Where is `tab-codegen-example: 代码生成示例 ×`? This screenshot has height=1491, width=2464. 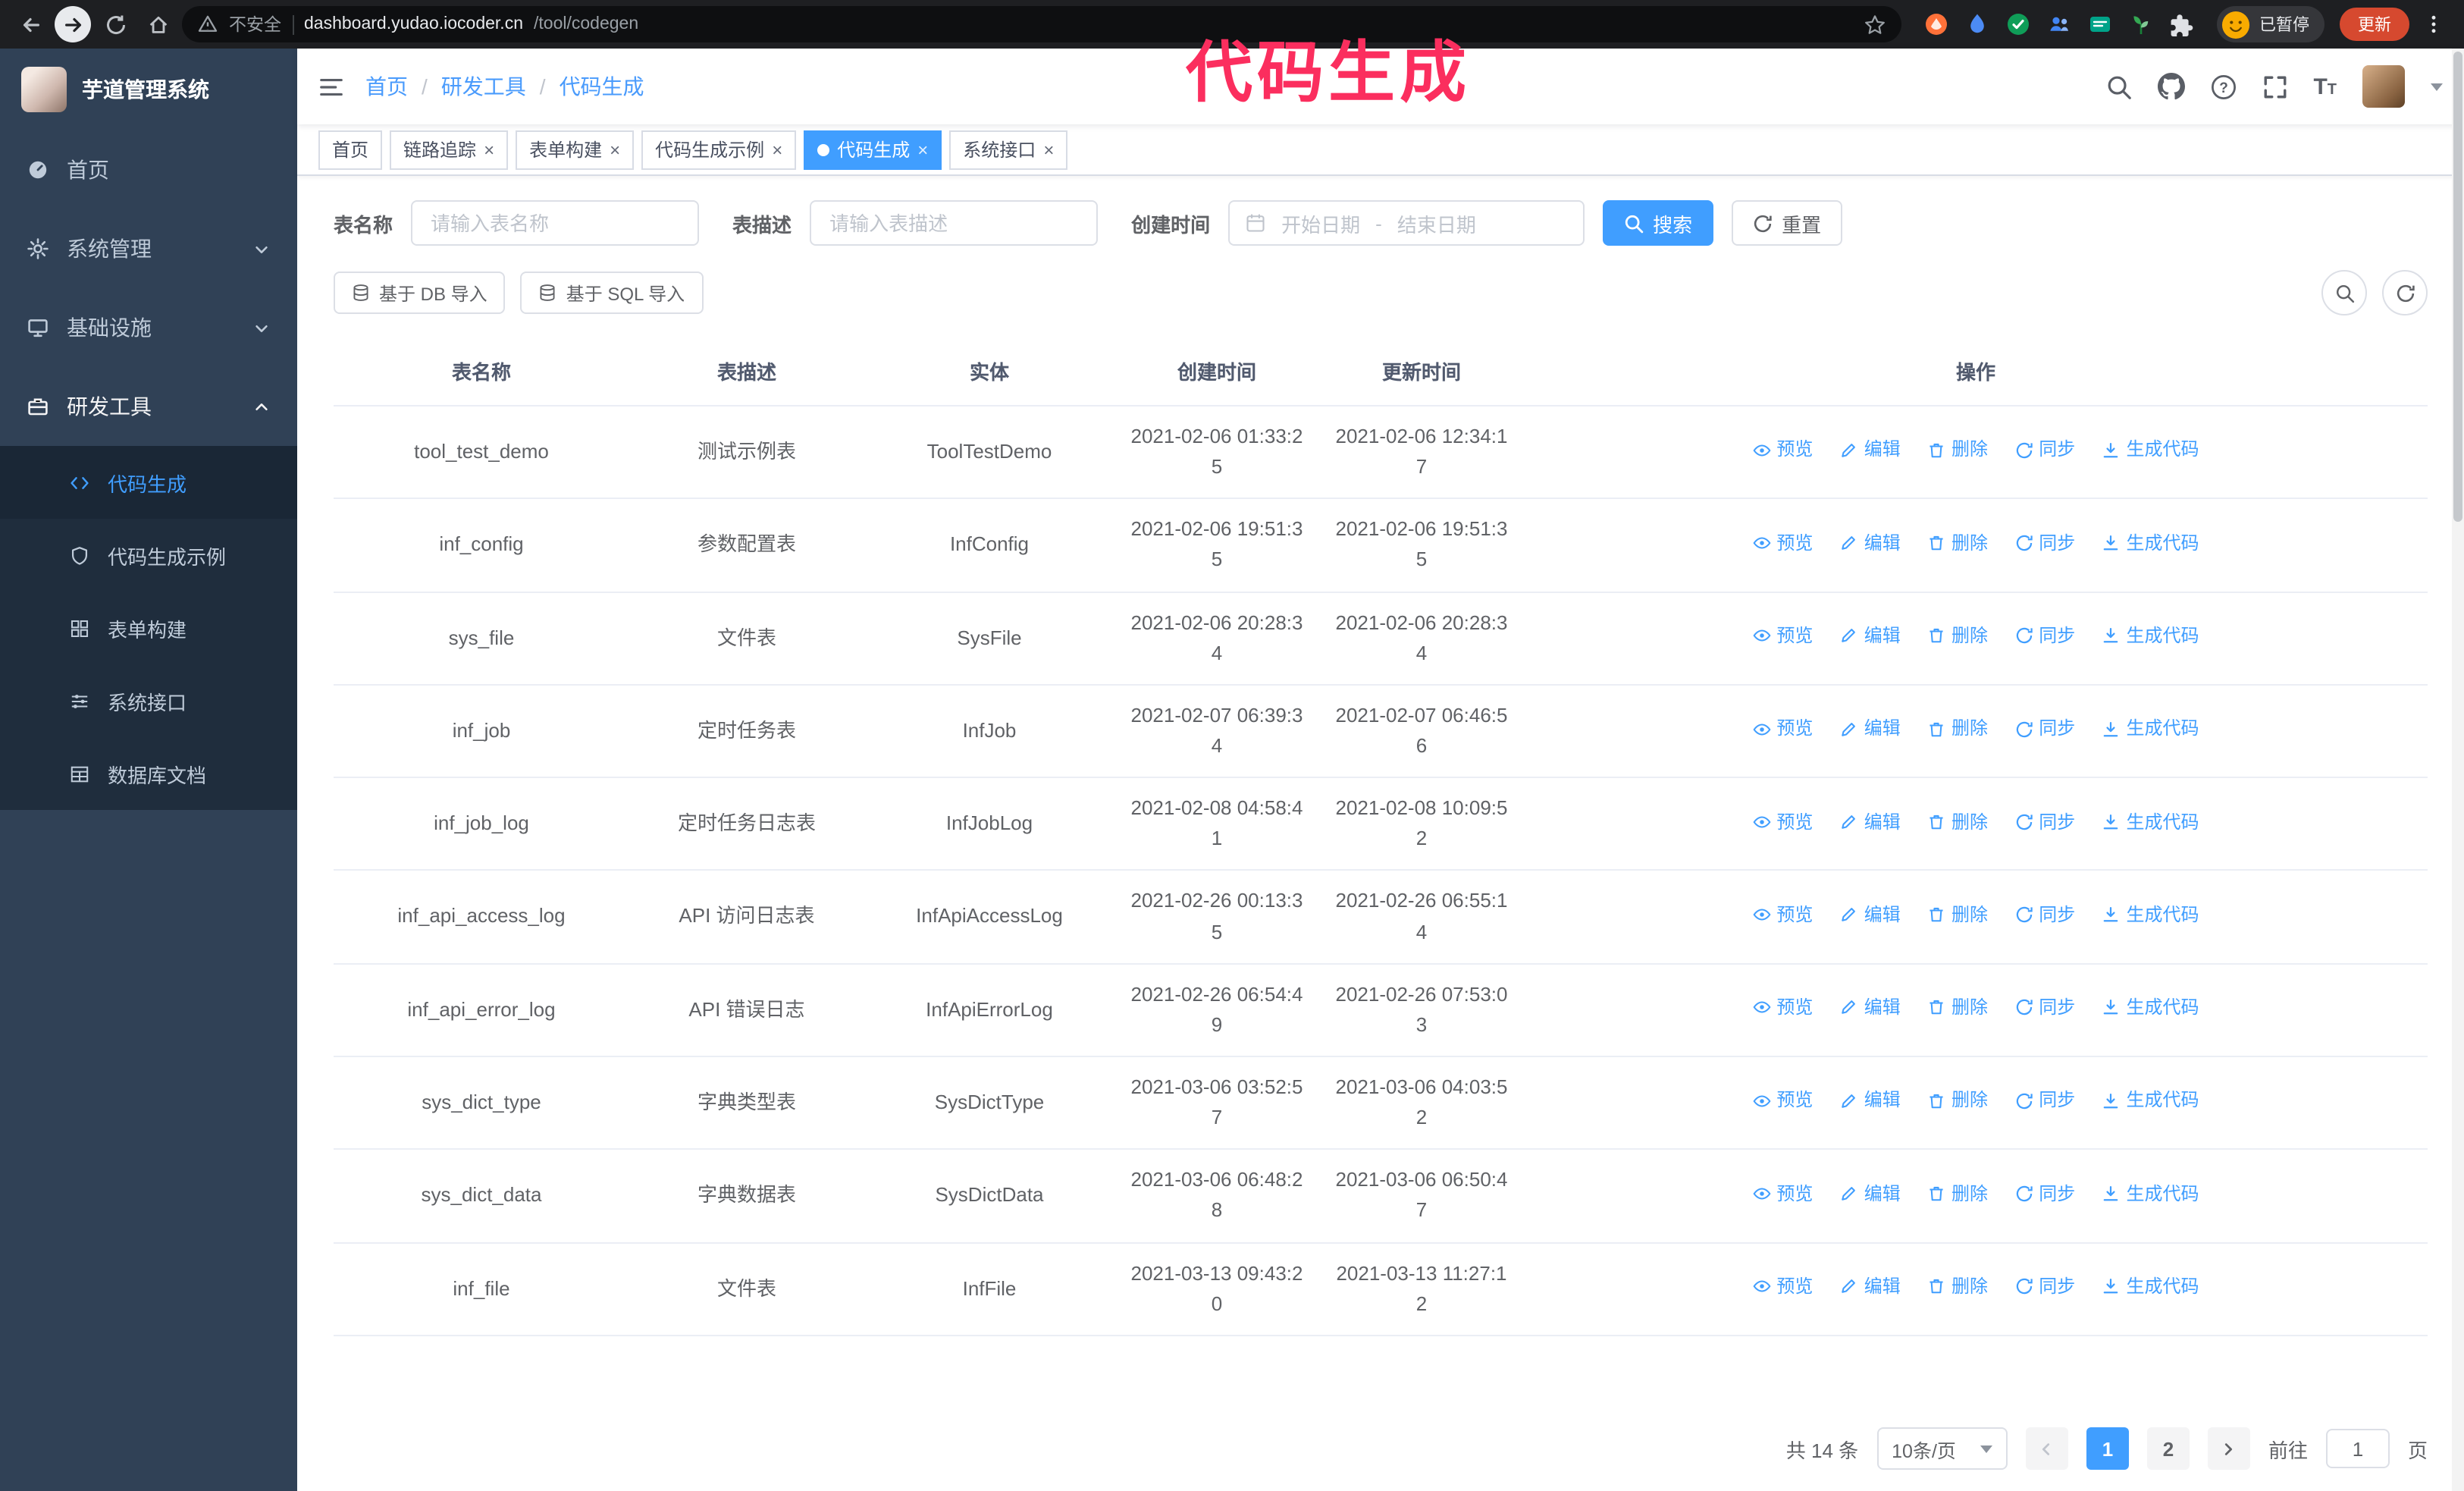 tab-codegen-example: 代码生成示例 × is located at coordinates (719, 149).